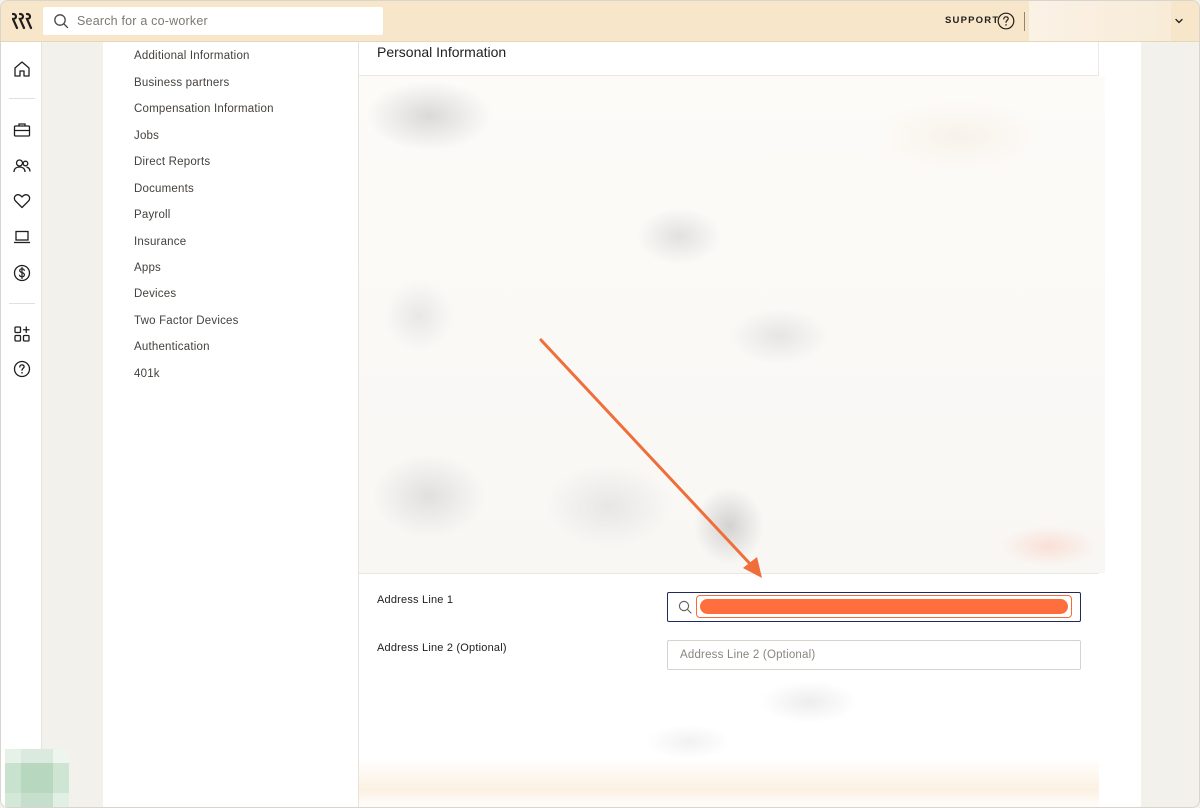  What do you see at coordinates (22, 130) in the screenshot?
I see `briefcase-icon` at bounding box center [22, 130].